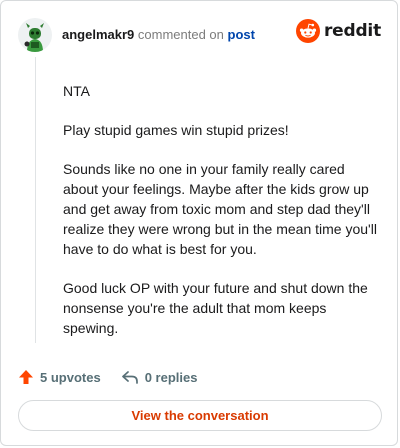 The image size is (400, 448). Describe the element at coordinates (70, 377) in the screenshot. I see `upvotes-label: 5 upvotes` at that location.